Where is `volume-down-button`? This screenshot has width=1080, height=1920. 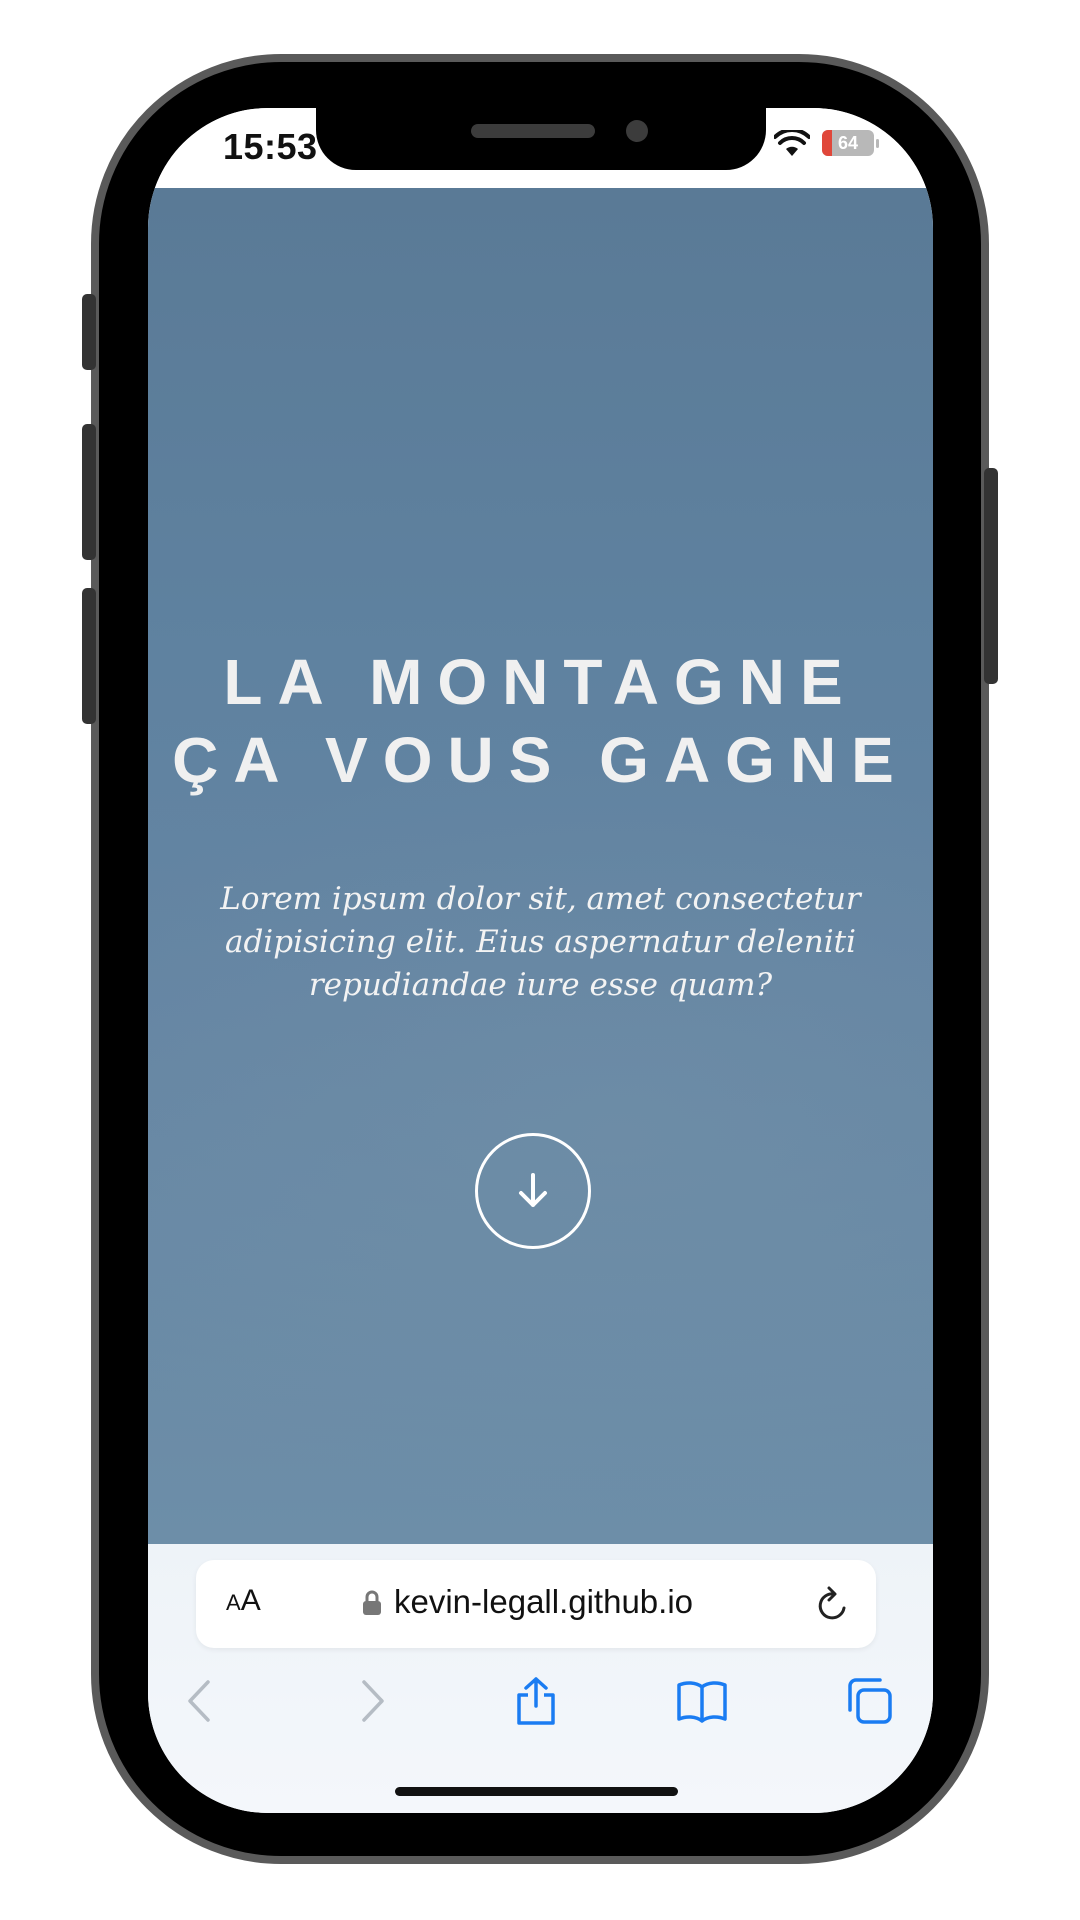
volume-down-button is located at coordinates (89, 656).